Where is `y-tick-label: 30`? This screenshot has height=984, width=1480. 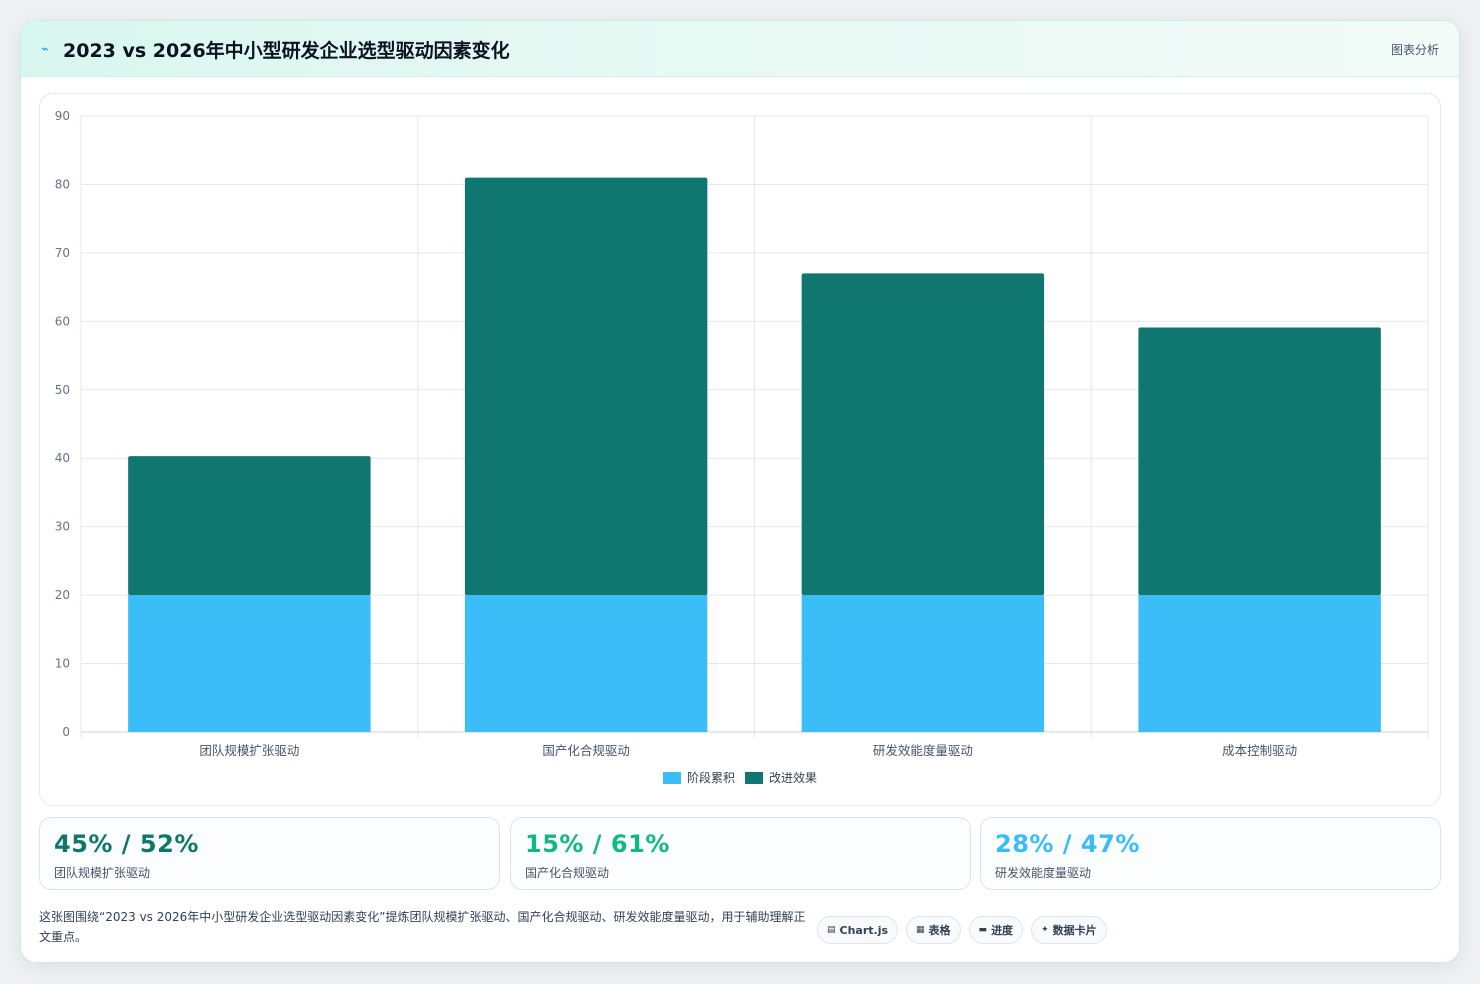
y-tick-label: 30 is located at coordinates (62, 527).